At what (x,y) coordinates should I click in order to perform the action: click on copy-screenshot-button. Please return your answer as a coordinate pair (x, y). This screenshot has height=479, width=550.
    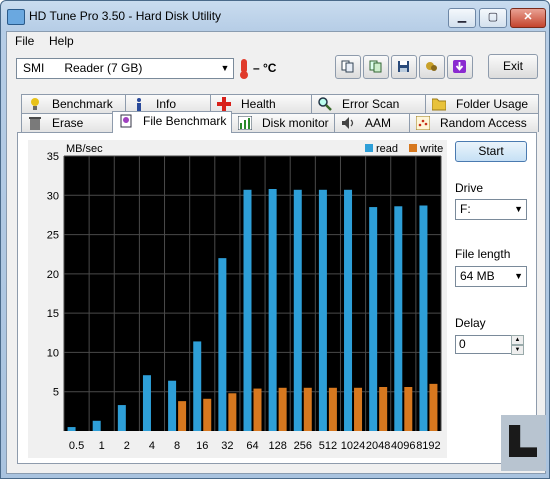
    Looking at the image, I should click on (376, 67).